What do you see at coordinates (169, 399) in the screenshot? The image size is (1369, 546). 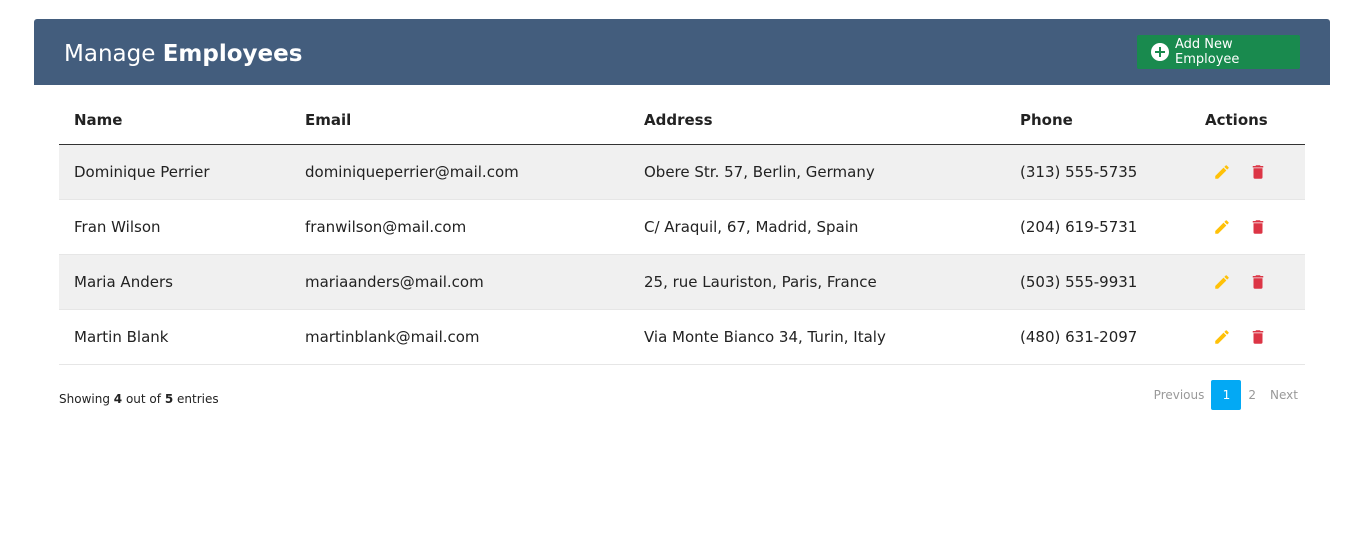 I see `total-count: 5` at bounding box center [169, 399].